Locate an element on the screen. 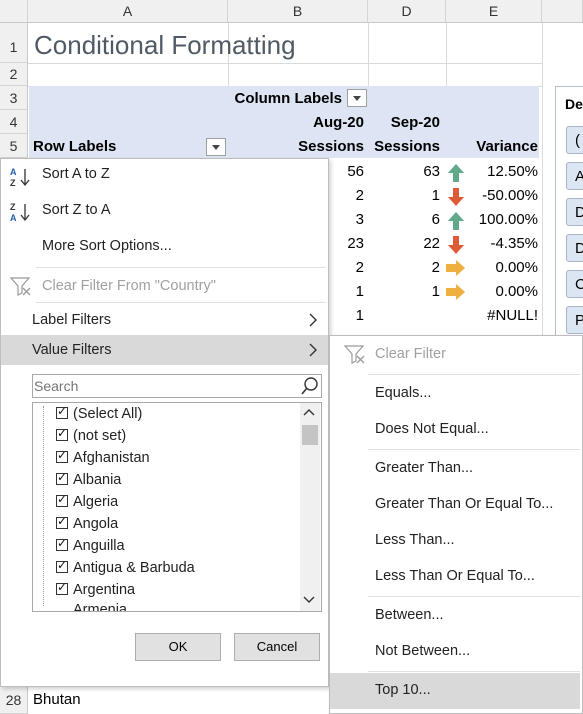  sessions-aug-header: Sessions is located at coordinates (331, 146).